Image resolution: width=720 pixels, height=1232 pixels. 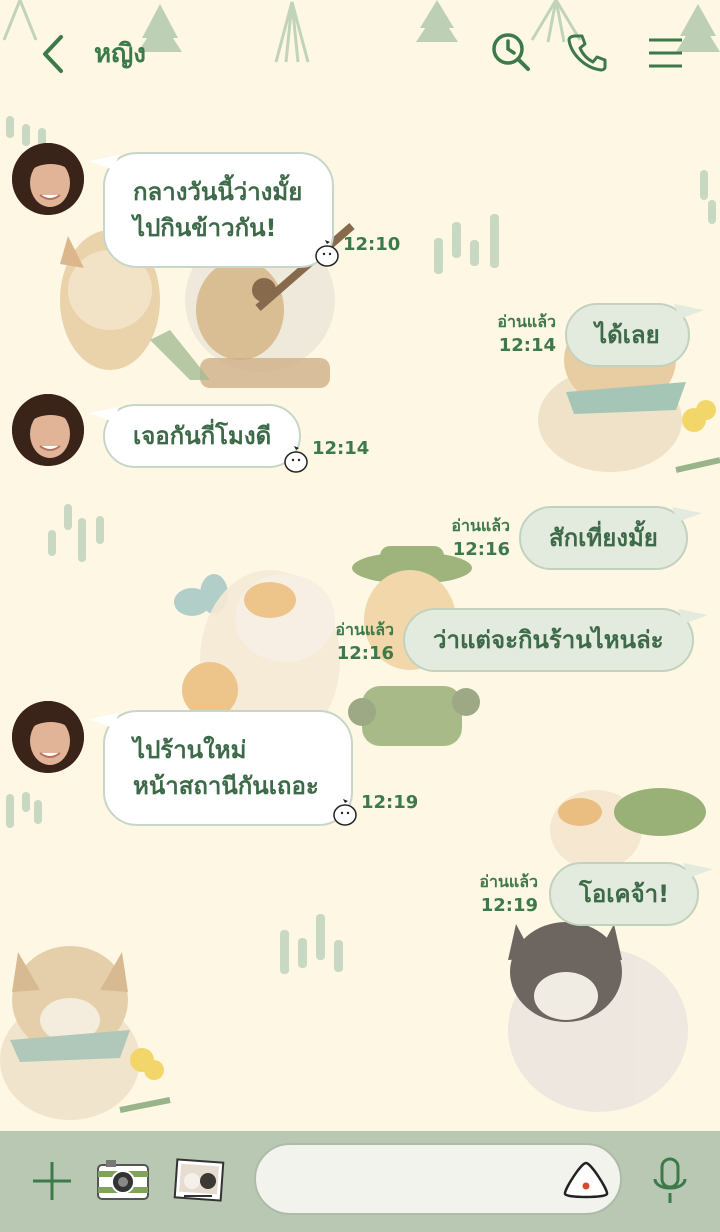 I want to click on back-arrow-icon, so click(x=53, y=54).